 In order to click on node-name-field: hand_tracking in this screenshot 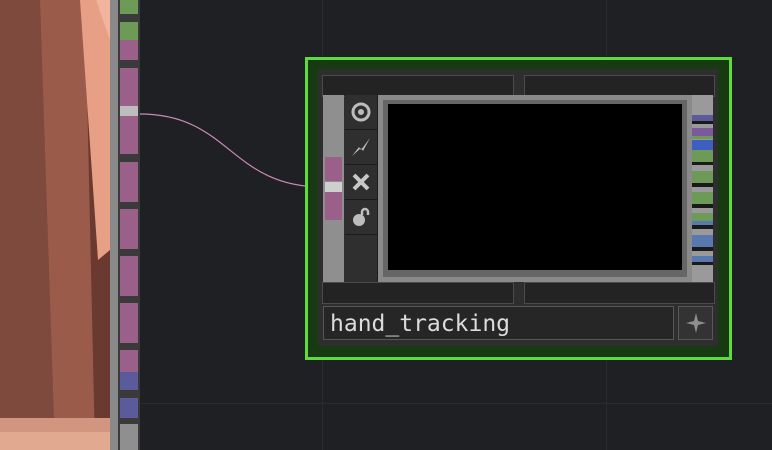, I will do `click(498, 323)`.